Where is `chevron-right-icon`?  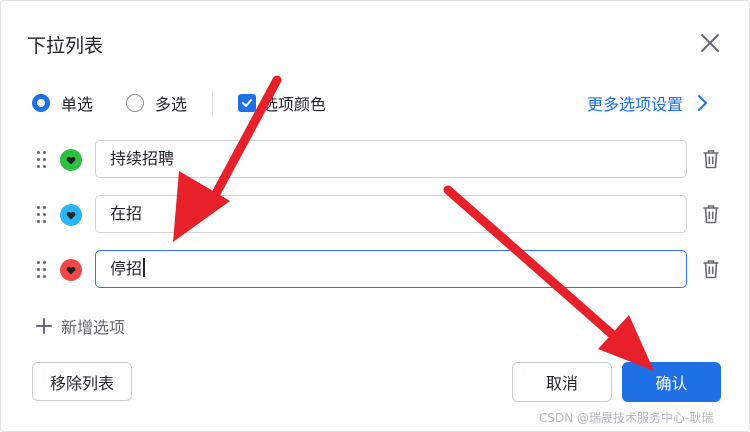 chevron-right-icon is located at coordinates (703, 103).